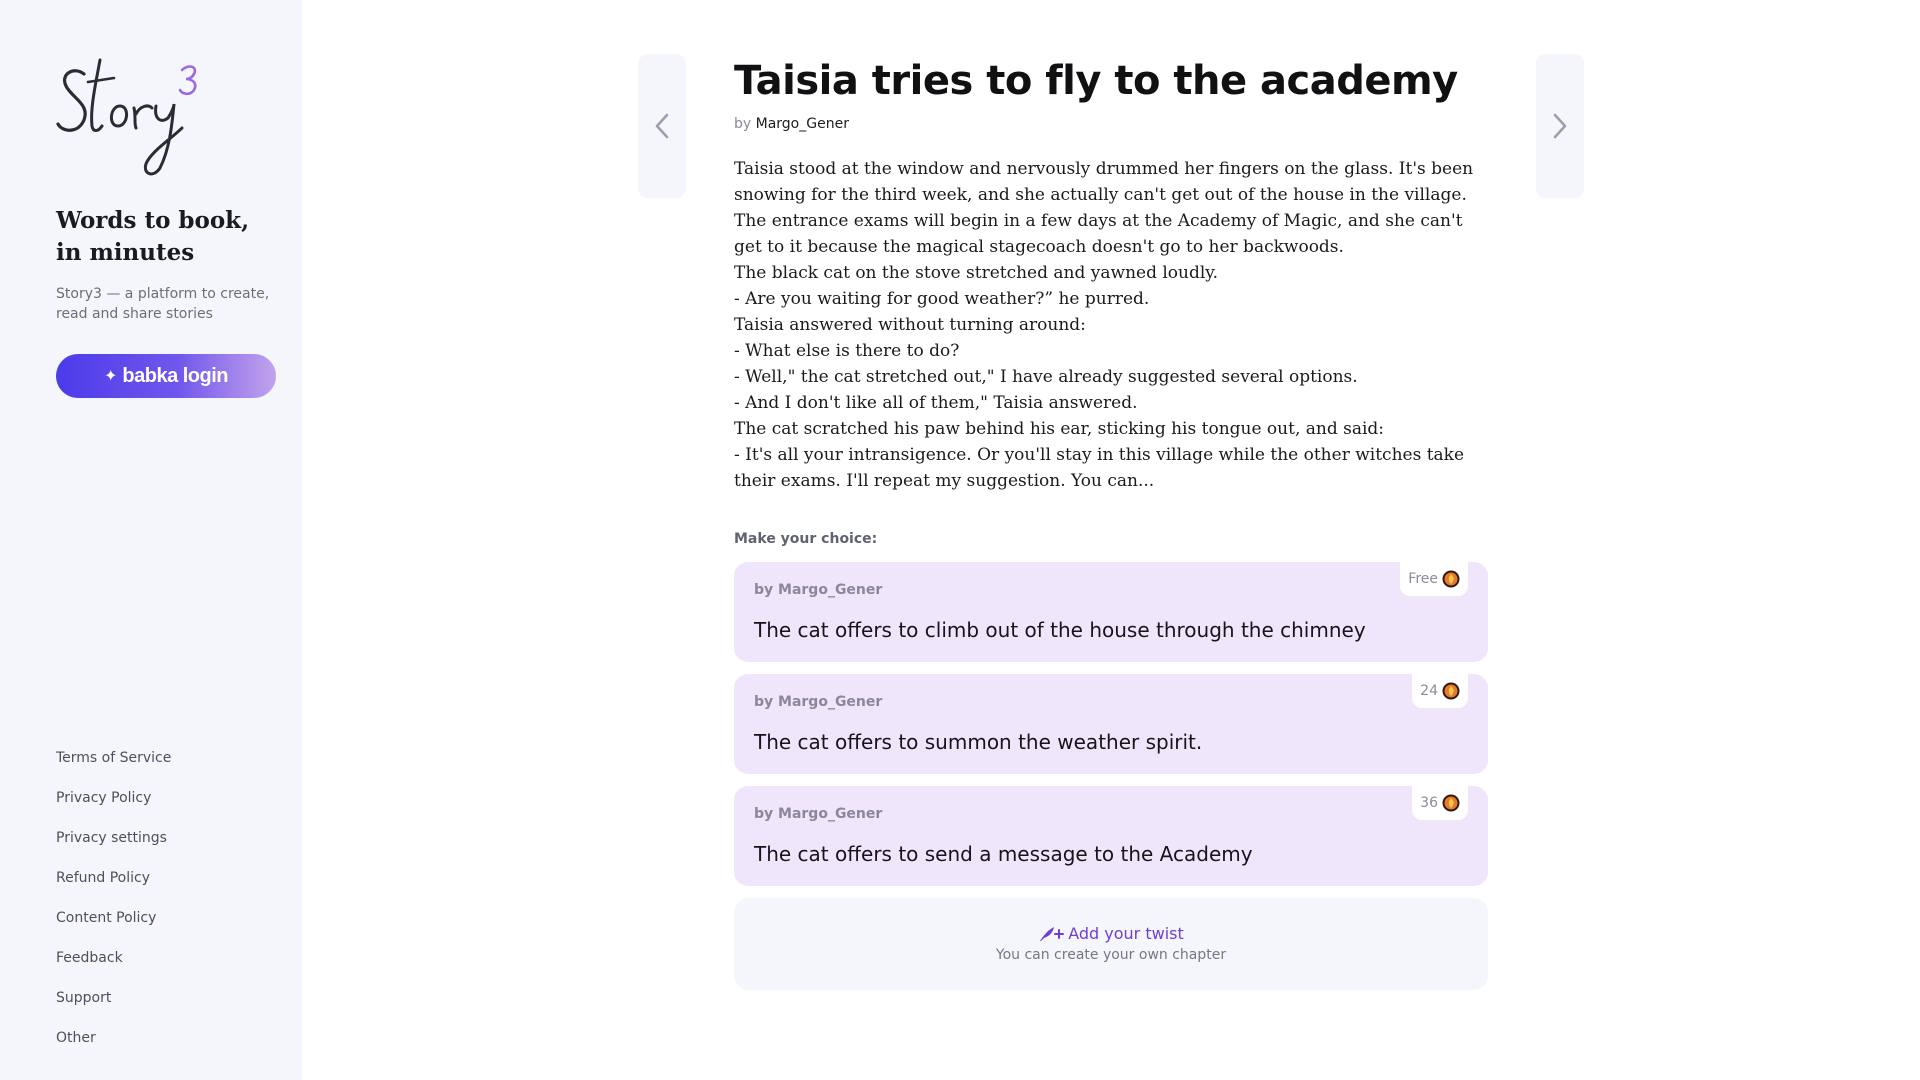  What do you see at coordinates (806, 539) in the screenshot?
I see `choice-header: Make your choice:` at bounding box center [806, 539].